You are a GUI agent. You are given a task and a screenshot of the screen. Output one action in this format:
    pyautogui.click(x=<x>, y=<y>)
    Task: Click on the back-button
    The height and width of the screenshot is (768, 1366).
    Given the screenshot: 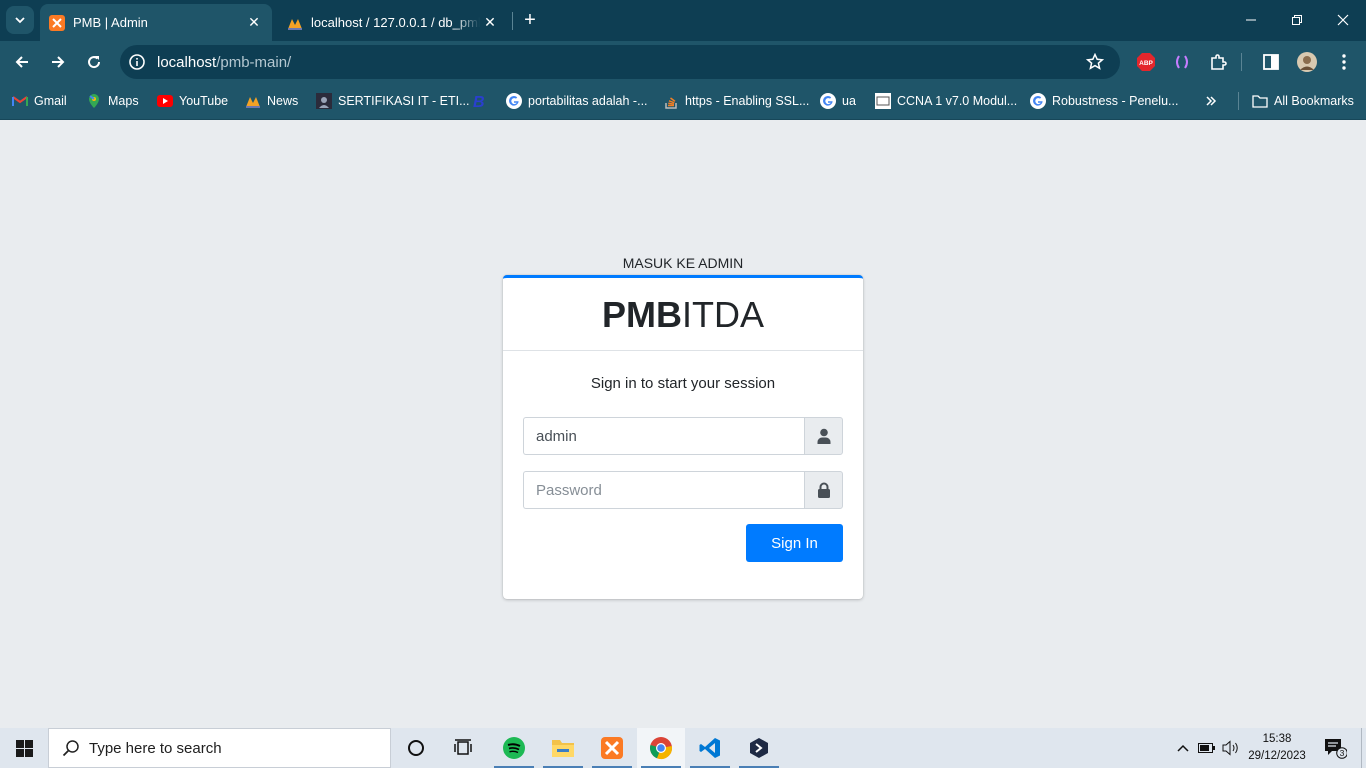 What is the action you would take?
    pyautogui.click(x=22, y=62)
    